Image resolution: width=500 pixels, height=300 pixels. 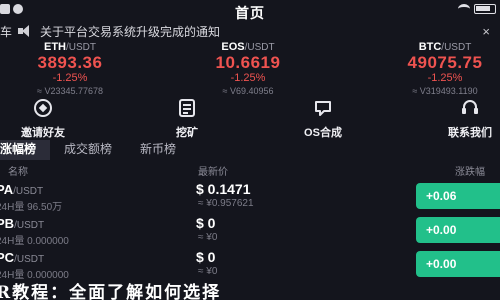 What do you see at coordinates (250, 265) in the screenshot?
I see `table-row: PC/USDT 24H量 0.000000 $ 0 ≈ ¥0 +0.00` at bounding box center [250, 265].